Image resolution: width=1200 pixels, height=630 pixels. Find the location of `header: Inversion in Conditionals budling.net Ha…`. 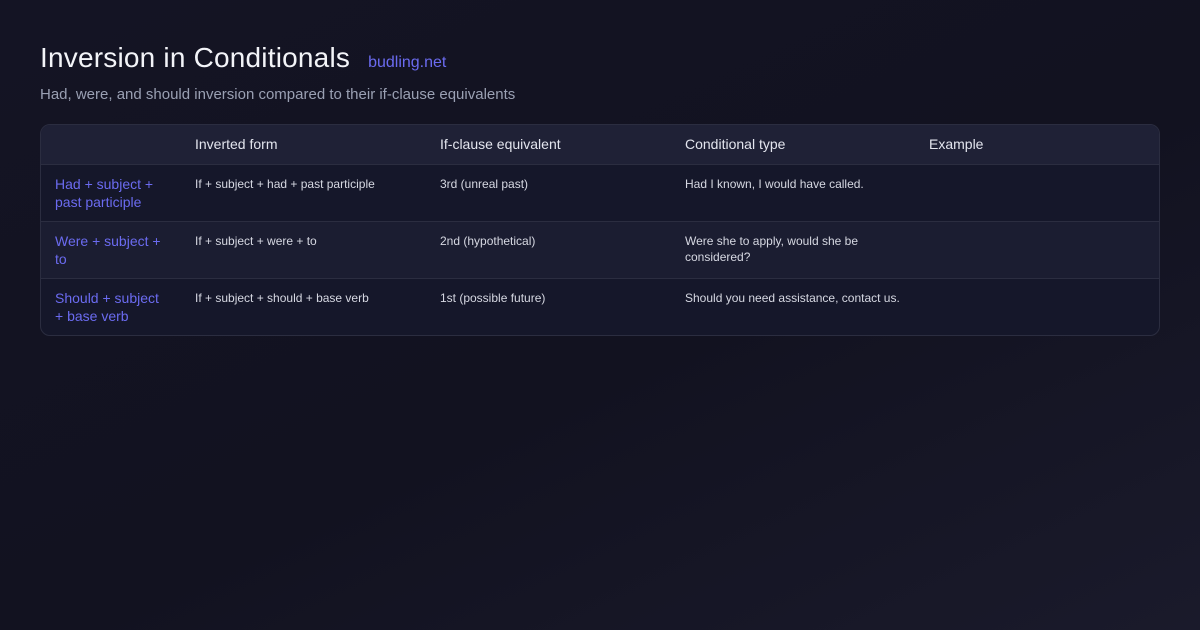

header: Inversion in Conditionals budling.net Ha… is located at coordinates (600, 72).